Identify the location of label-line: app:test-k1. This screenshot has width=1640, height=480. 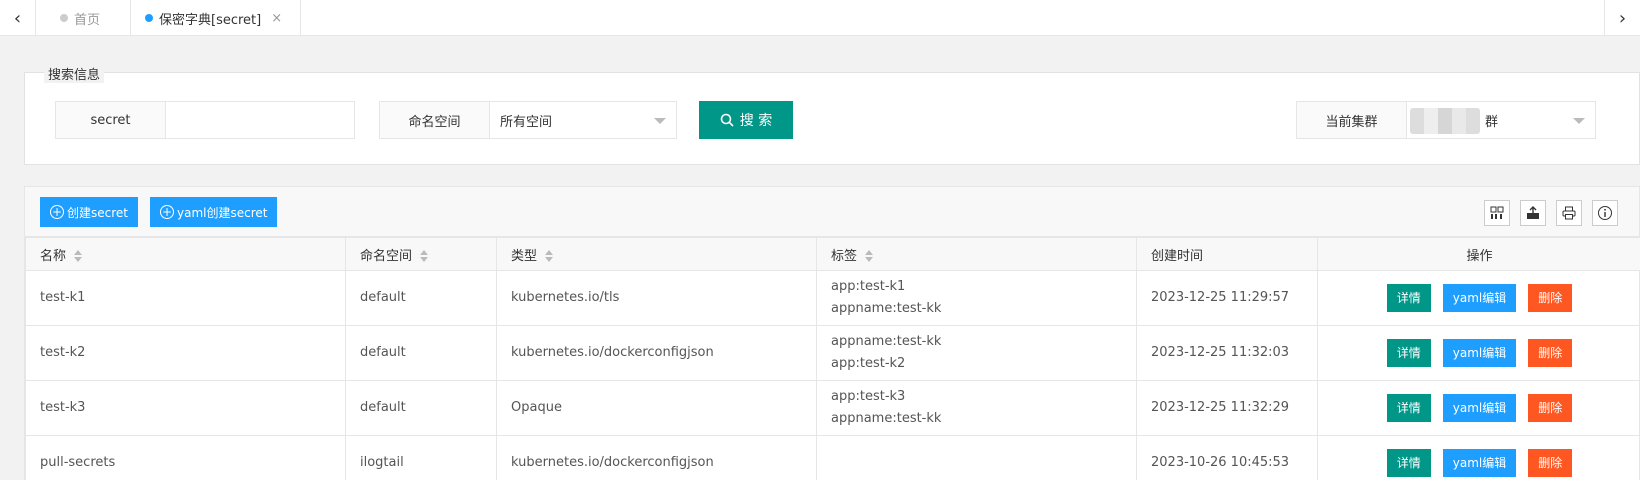
(868, 286).